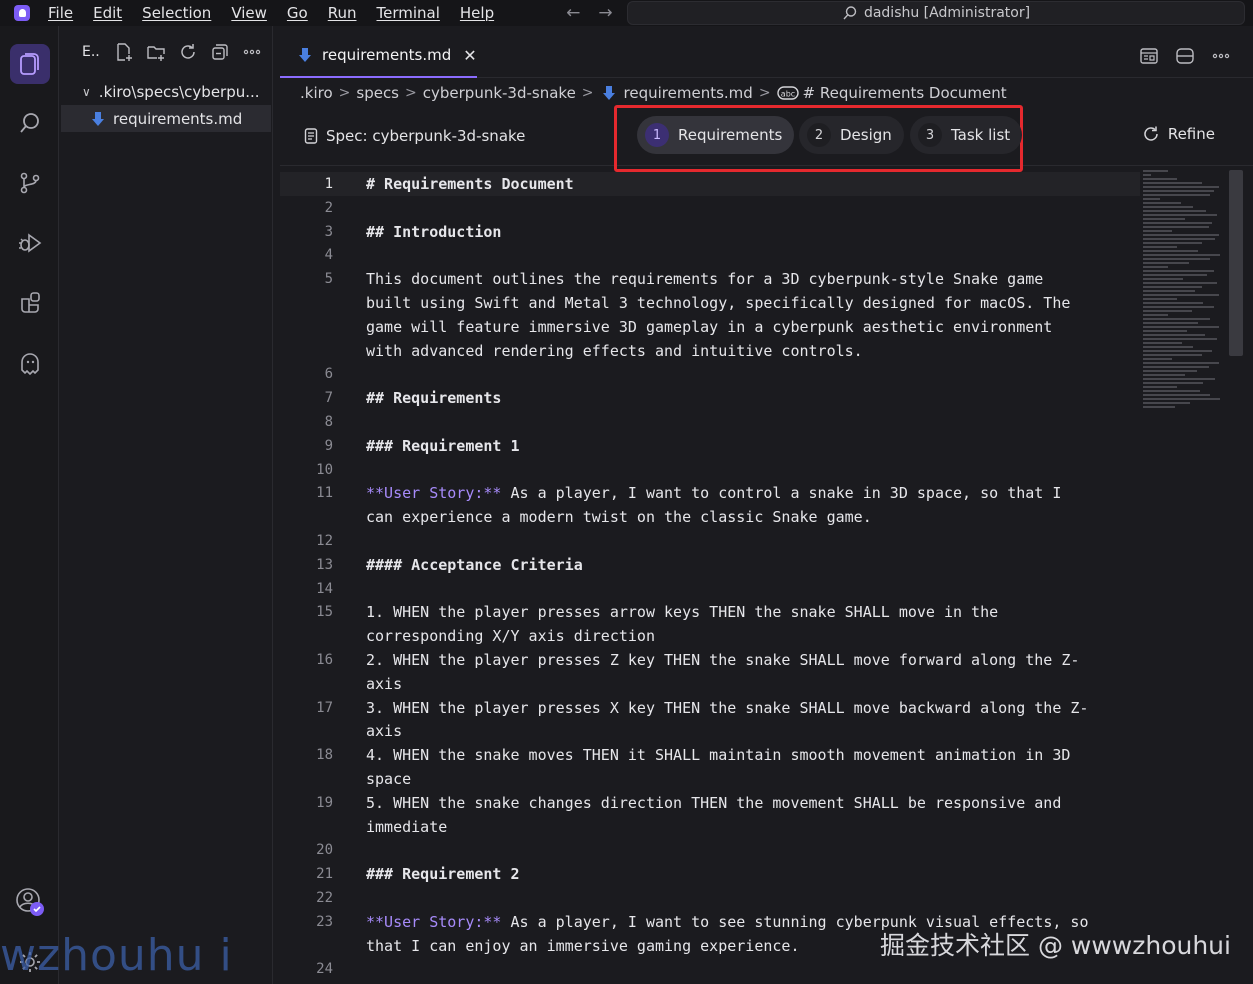  I want to click on menu-file: File, so click(60, 13).